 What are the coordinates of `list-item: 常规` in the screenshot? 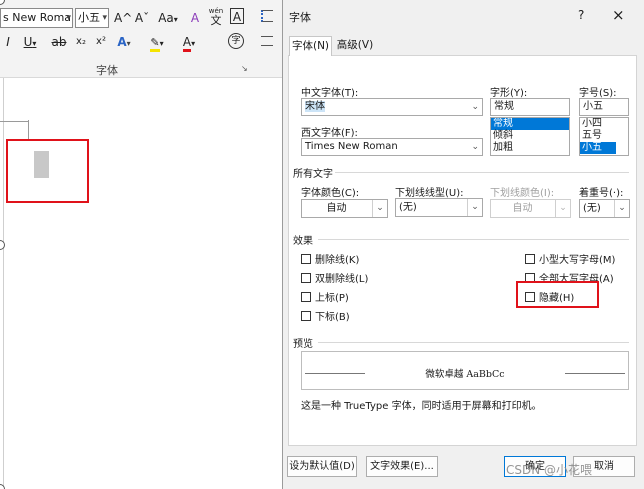 It's located at (530, 124).